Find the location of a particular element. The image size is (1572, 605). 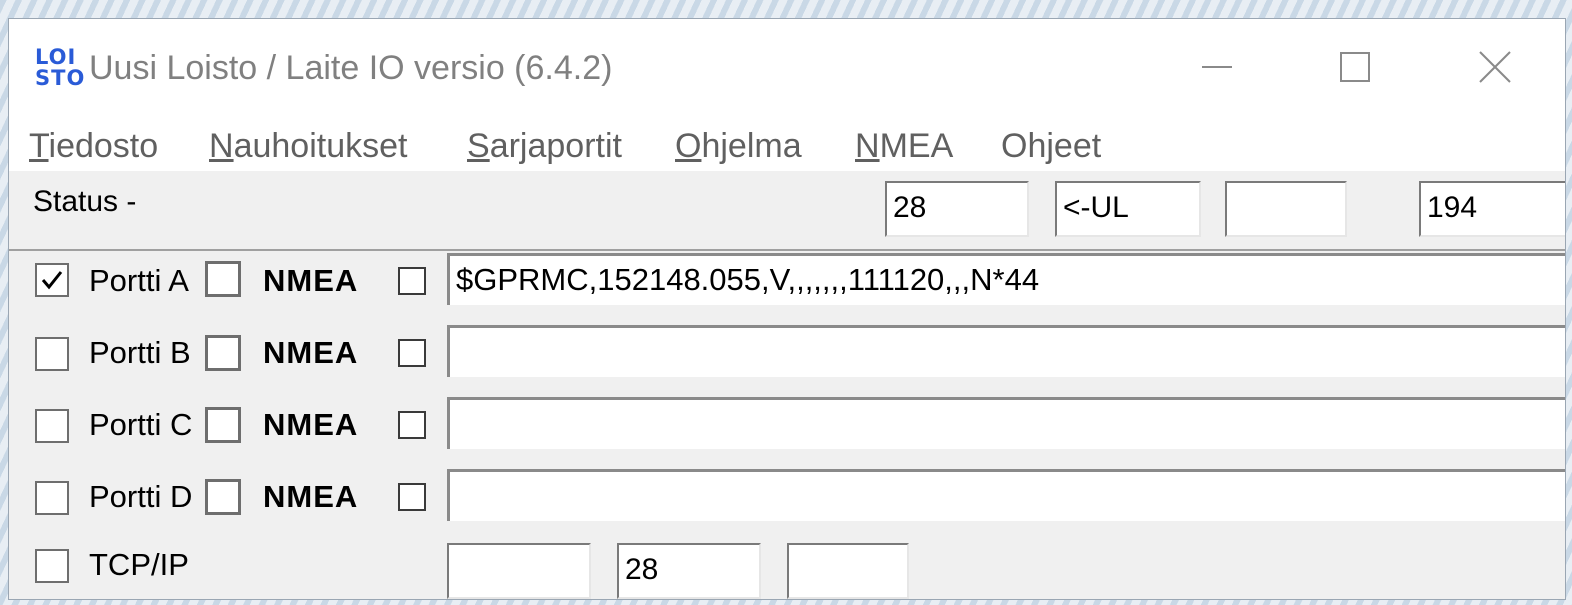

port-c-sentence-field is located at coordinates (1006, 423).